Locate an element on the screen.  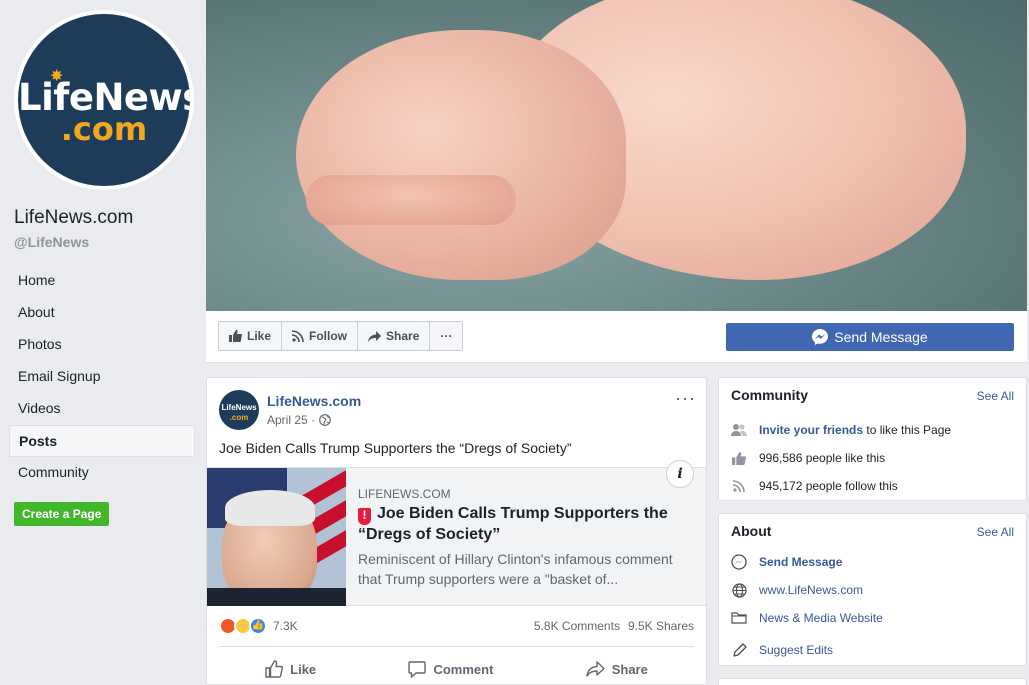
send-message-button: Send Message is located at coordinates (870, 337).